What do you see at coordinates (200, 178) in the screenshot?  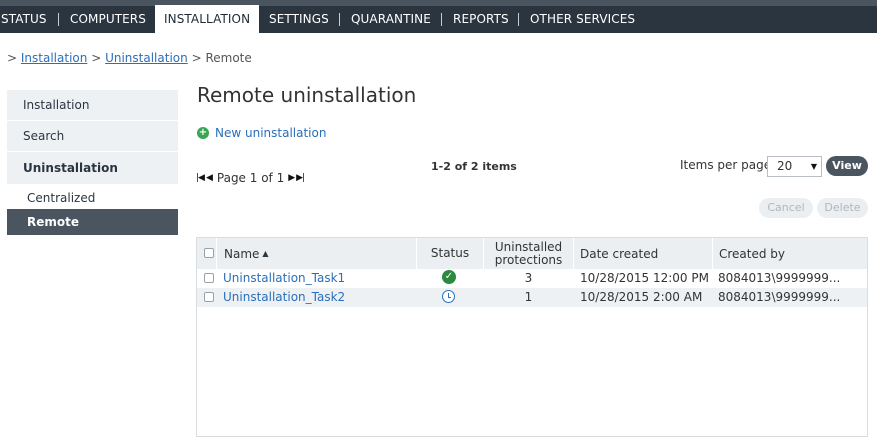 I see `first-page-icon: |◀` at bounding box center [200, 178].